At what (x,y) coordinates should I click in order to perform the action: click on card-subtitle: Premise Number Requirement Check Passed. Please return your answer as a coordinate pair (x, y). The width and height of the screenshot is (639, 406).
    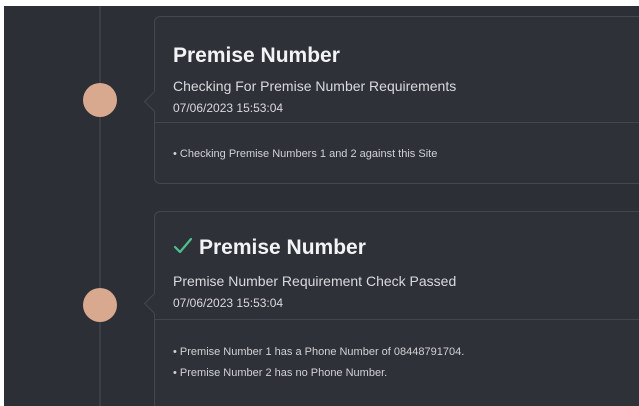
    Looking at the image, I should click on (315, 281).